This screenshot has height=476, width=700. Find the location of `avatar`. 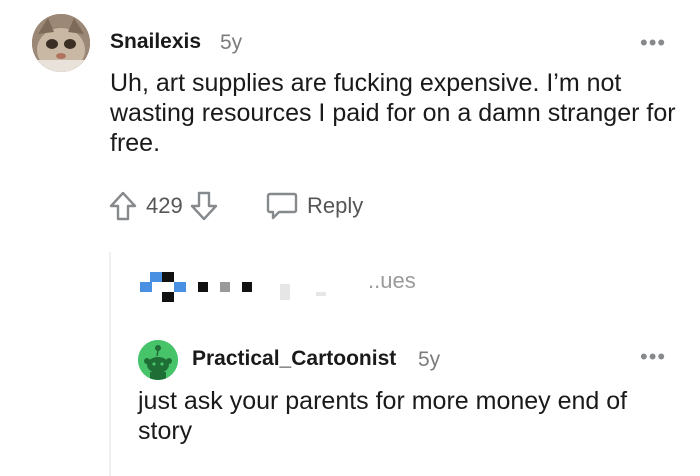

avatar is located at coordinates (61, 43).